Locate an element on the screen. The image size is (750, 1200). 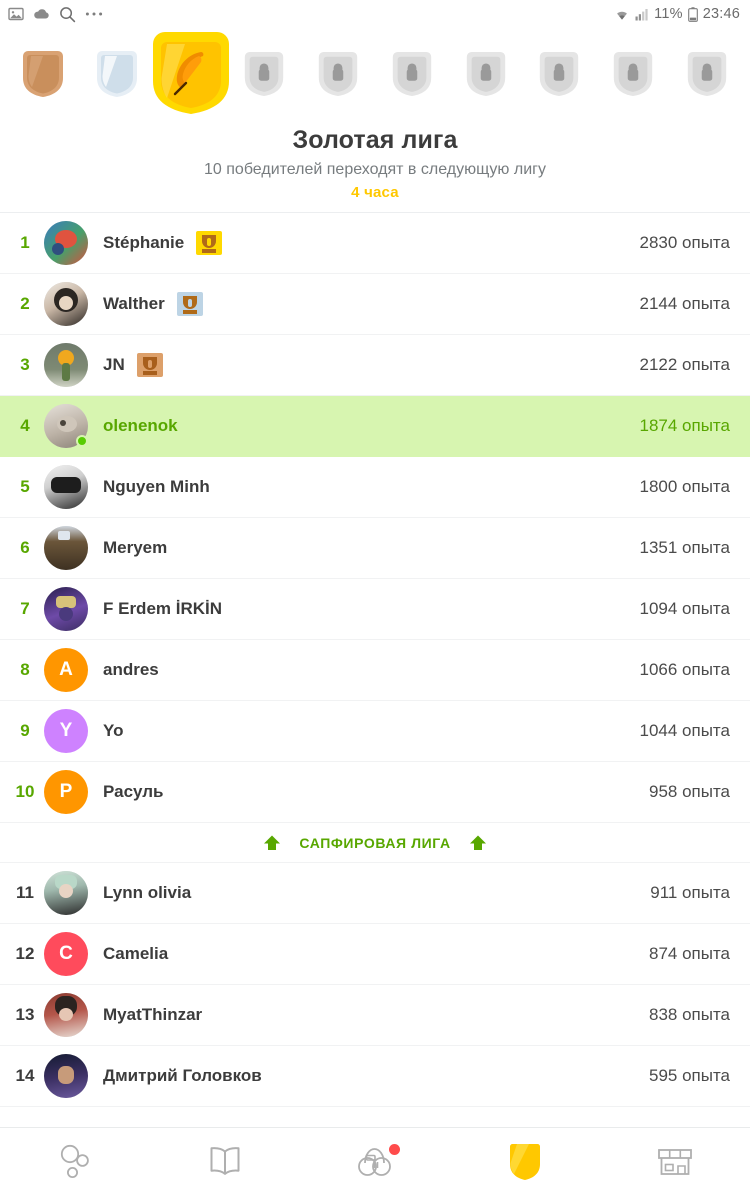
avatar: Y is located at coordinates (66, 731).